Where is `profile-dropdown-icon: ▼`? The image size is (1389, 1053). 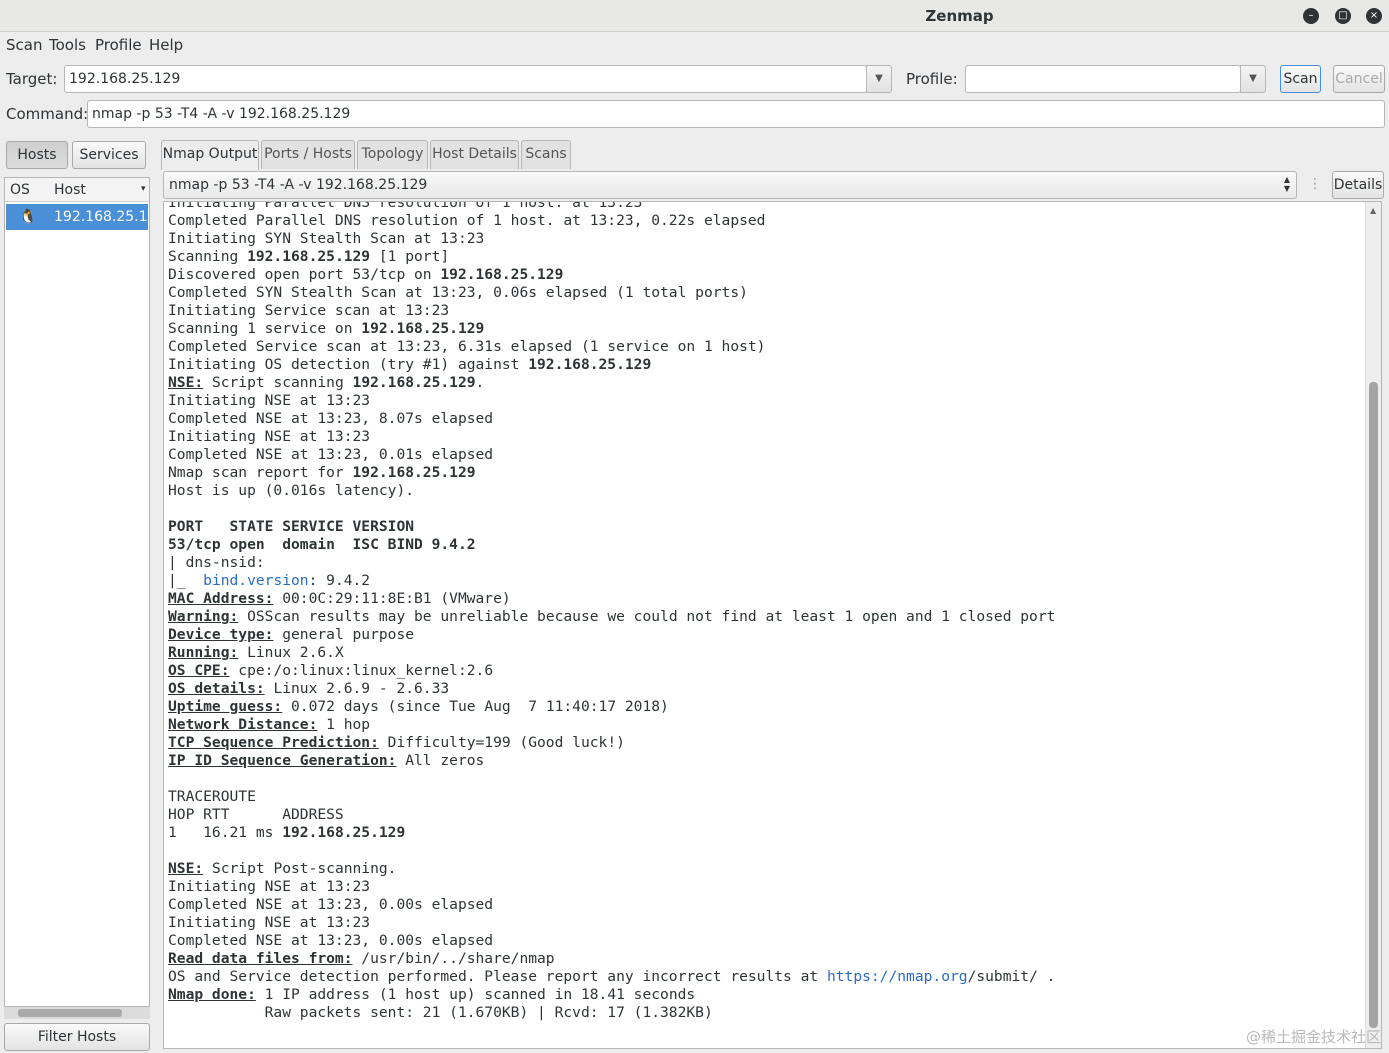
profile-dropdown-icon: ▼ is located at coordinates (1253, 79).